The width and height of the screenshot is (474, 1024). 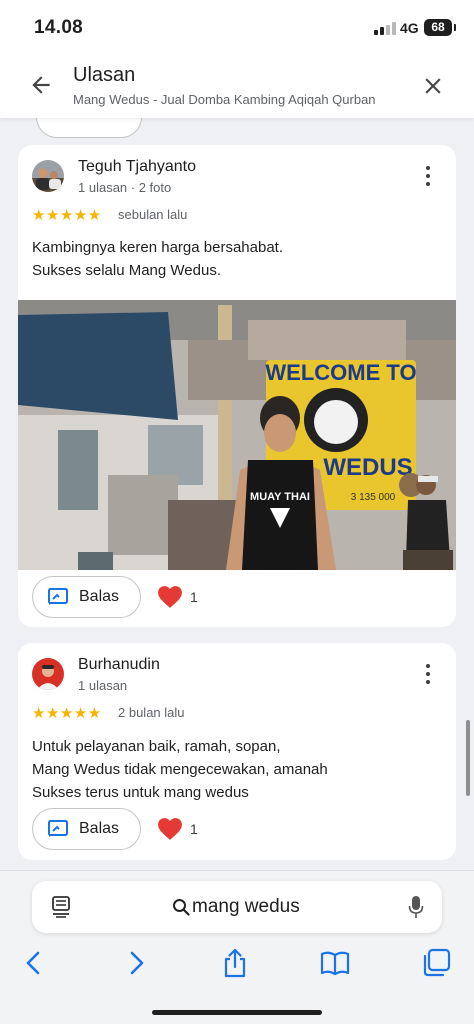 What do you see at coordinates (181, 907) in the screenshot?
I see `search-icon` at bounding box center [181, 907].